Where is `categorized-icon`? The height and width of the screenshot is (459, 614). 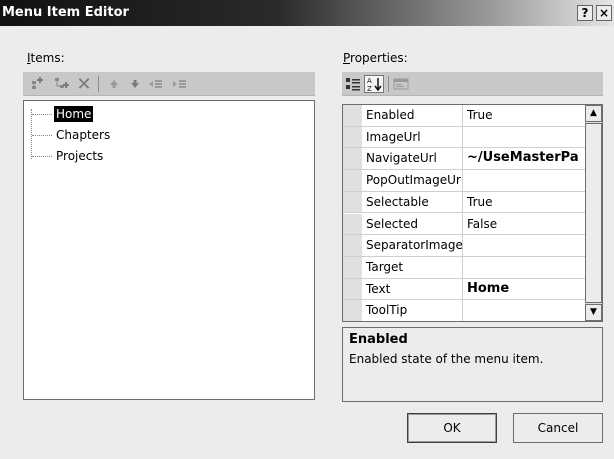
categorized-icon is located at coordinates (353, 84).